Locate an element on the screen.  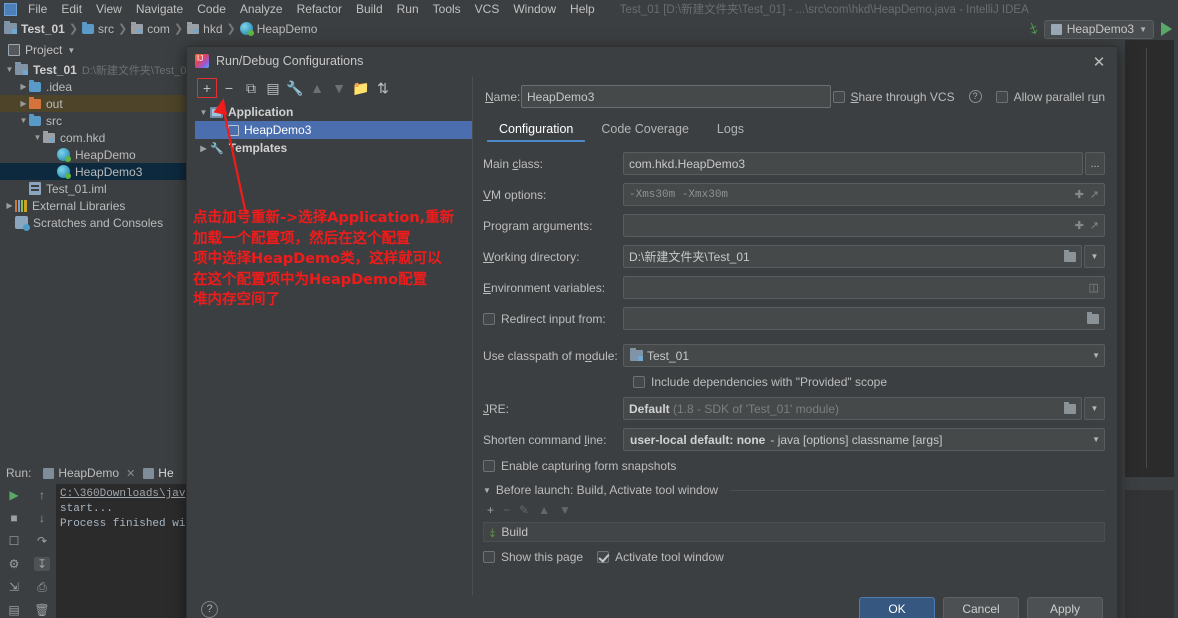
menu-item-edit: Edit is located at coordinates (71, 9).